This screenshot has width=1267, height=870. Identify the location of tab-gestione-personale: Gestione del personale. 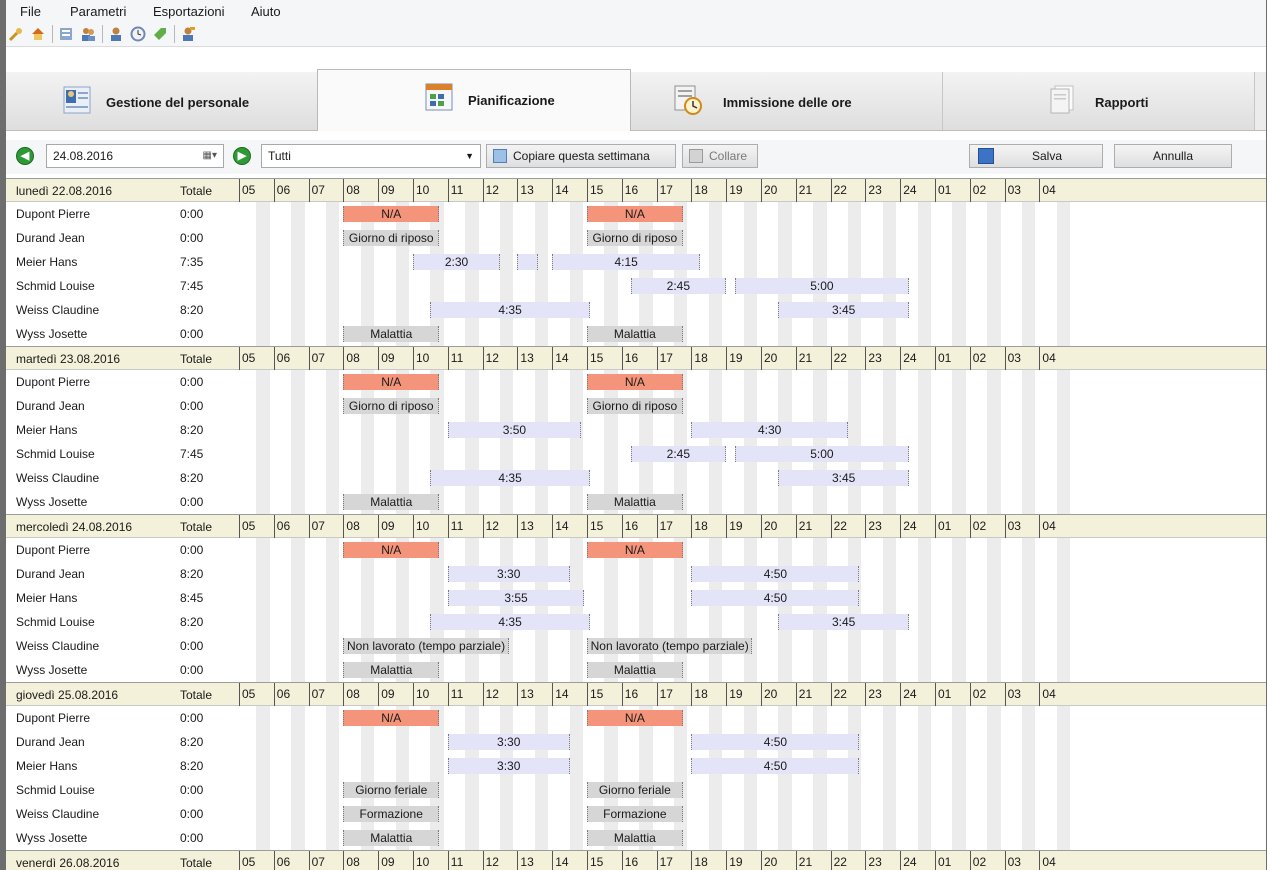
(162, 101).